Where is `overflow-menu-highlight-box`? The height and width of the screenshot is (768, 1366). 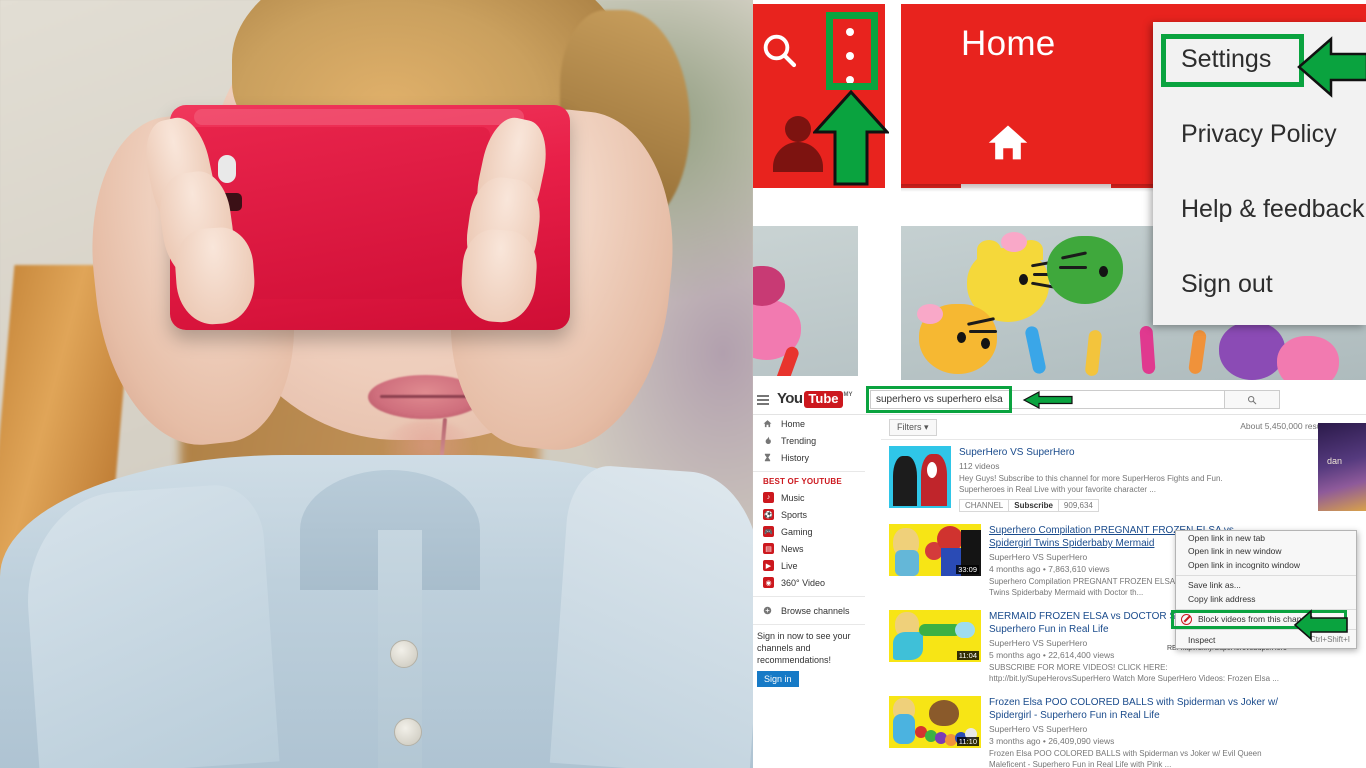 overflow-menu-highlight-box is located at coordinates (852, 51).